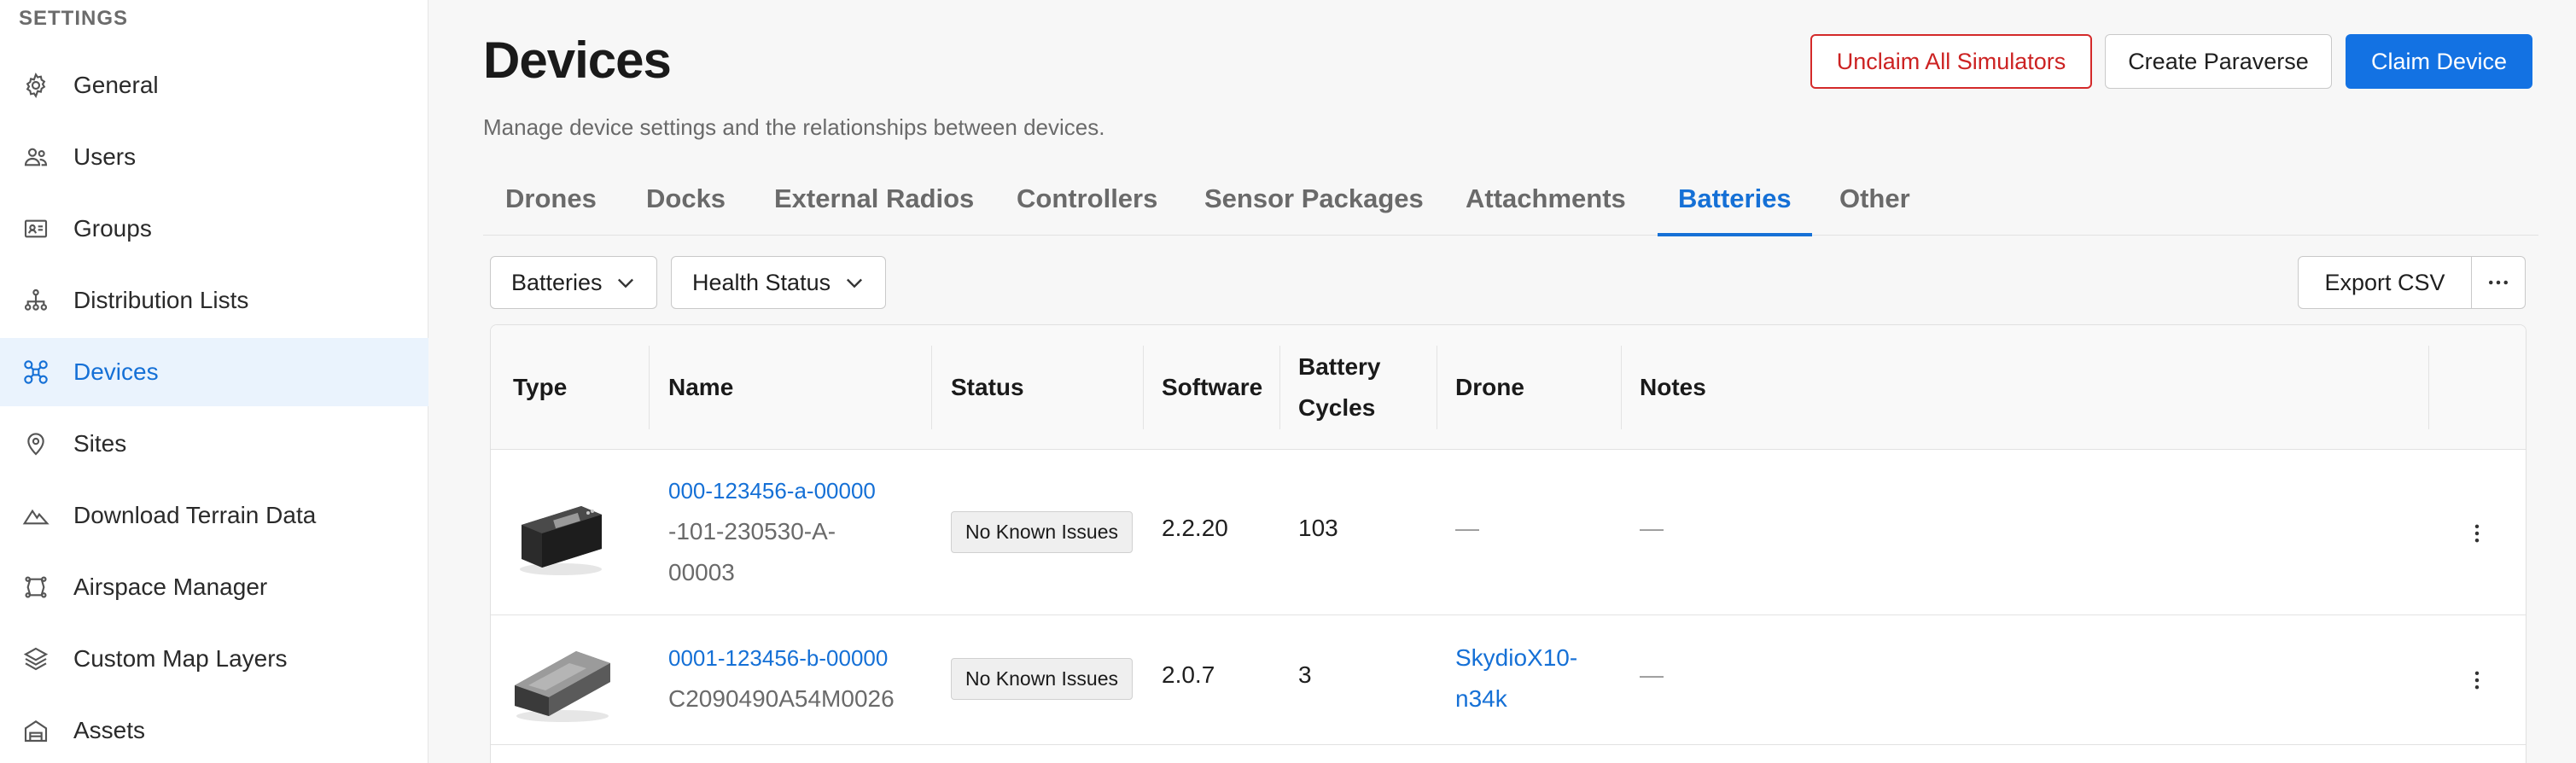  I want to click on health-status-filter-value: Health Status, so click(761, 282).